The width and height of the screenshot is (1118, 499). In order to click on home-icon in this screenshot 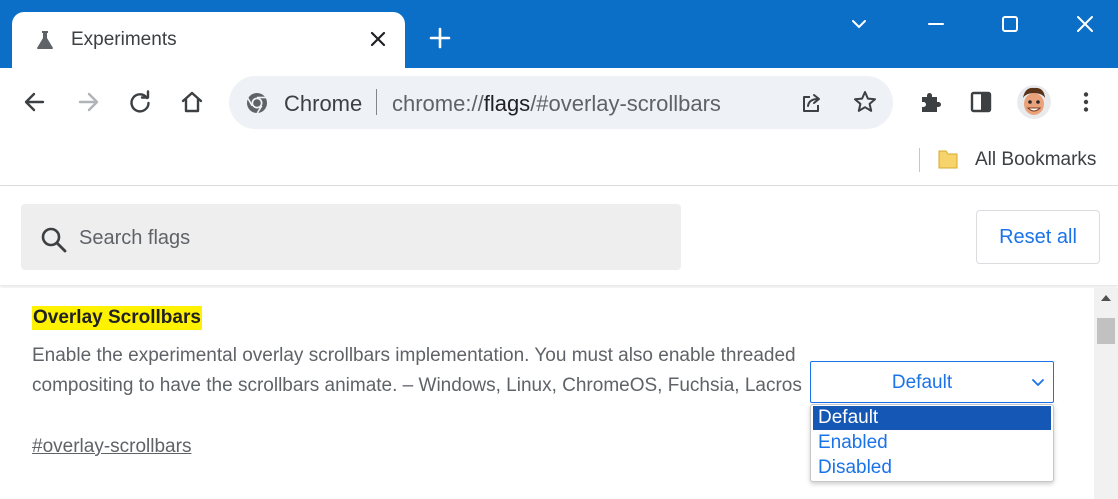, I will do `click(192, 102)`.